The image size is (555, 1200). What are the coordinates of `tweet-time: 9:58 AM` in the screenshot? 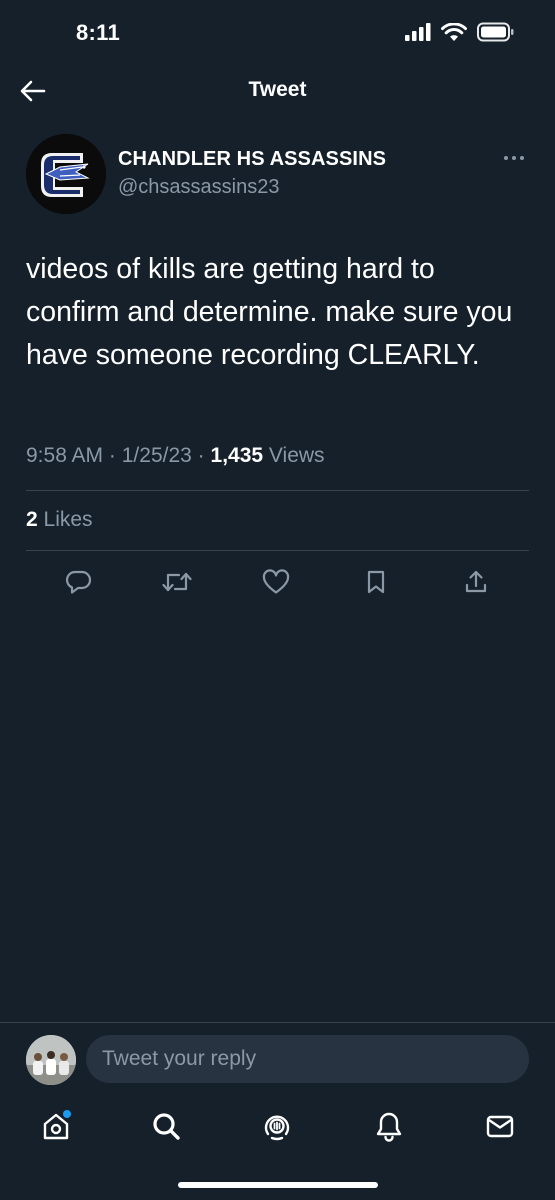 It's located at (65, 455).